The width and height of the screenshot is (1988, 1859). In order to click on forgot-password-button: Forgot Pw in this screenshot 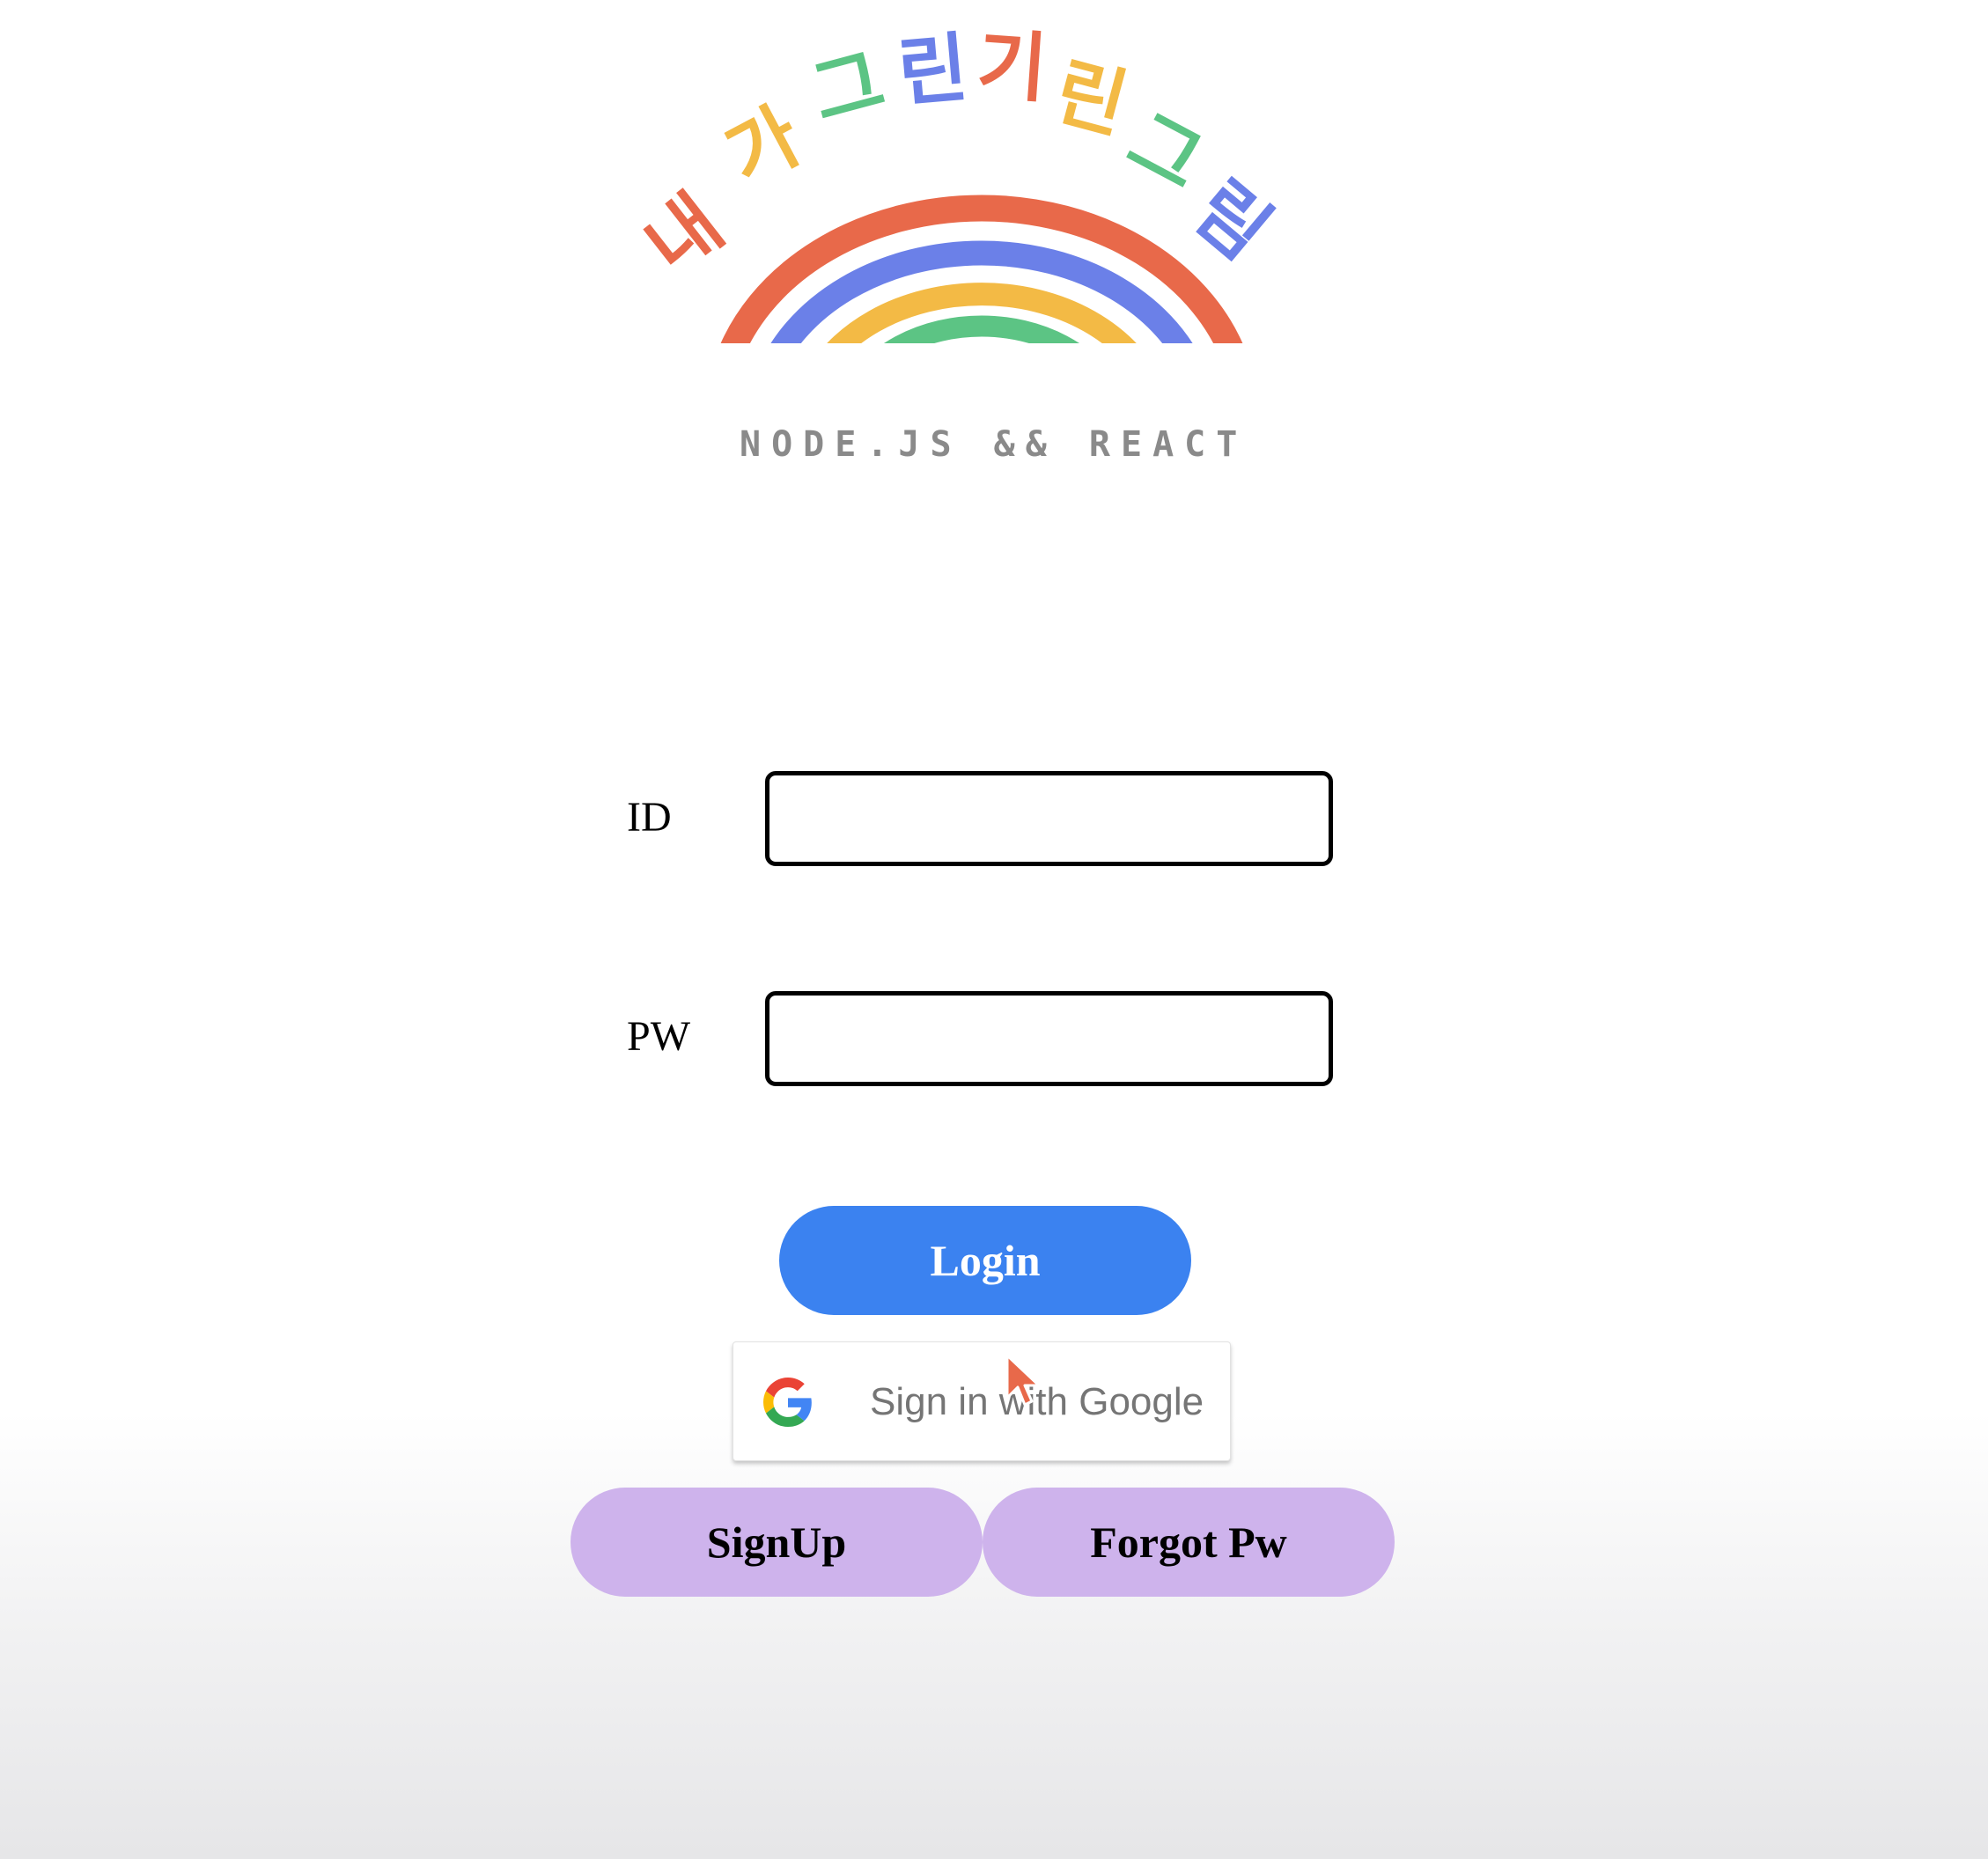, I will do `click(1189, 1543)`.